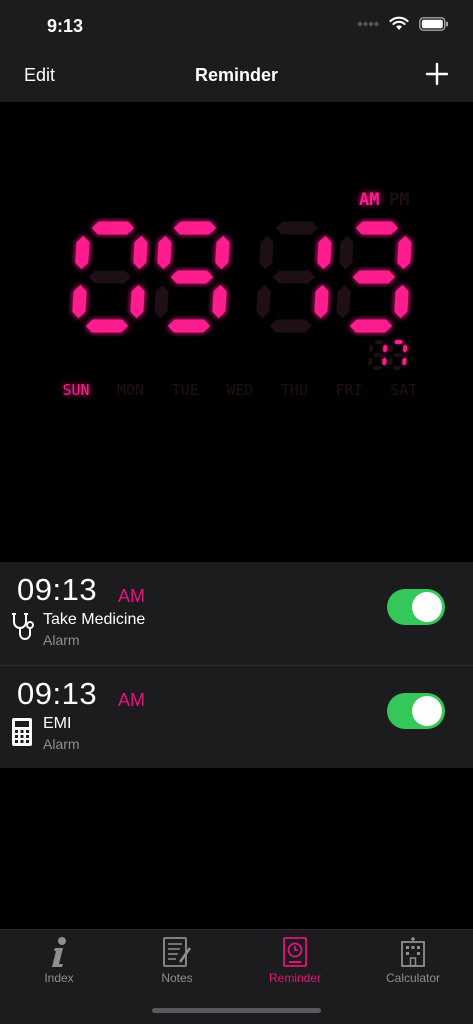 This screenshot has height=1024, width=473. I want to click on weekday-label: THU, so click(294, 390).